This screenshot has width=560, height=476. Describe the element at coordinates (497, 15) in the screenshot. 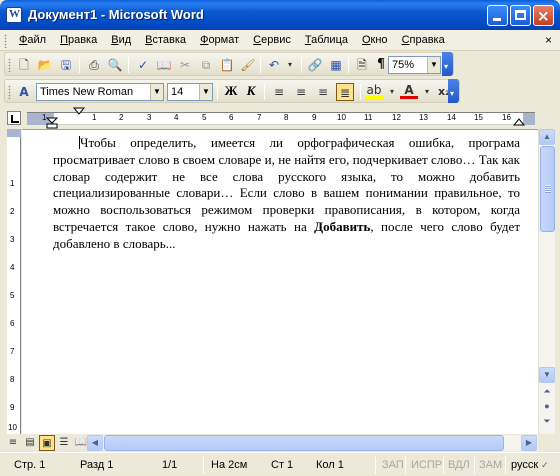

I see `minimize-button` at that location.